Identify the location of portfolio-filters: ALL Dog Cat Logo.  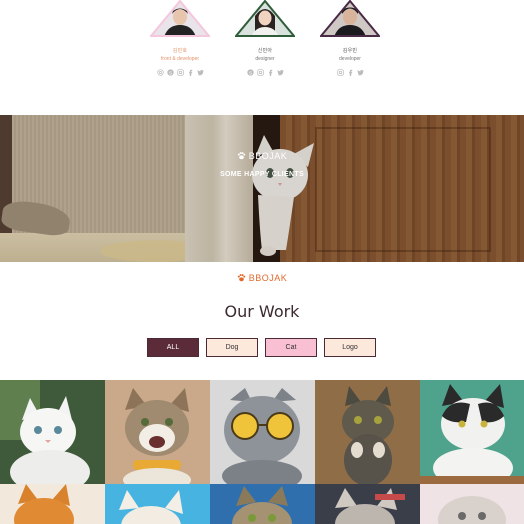
(262, 348).